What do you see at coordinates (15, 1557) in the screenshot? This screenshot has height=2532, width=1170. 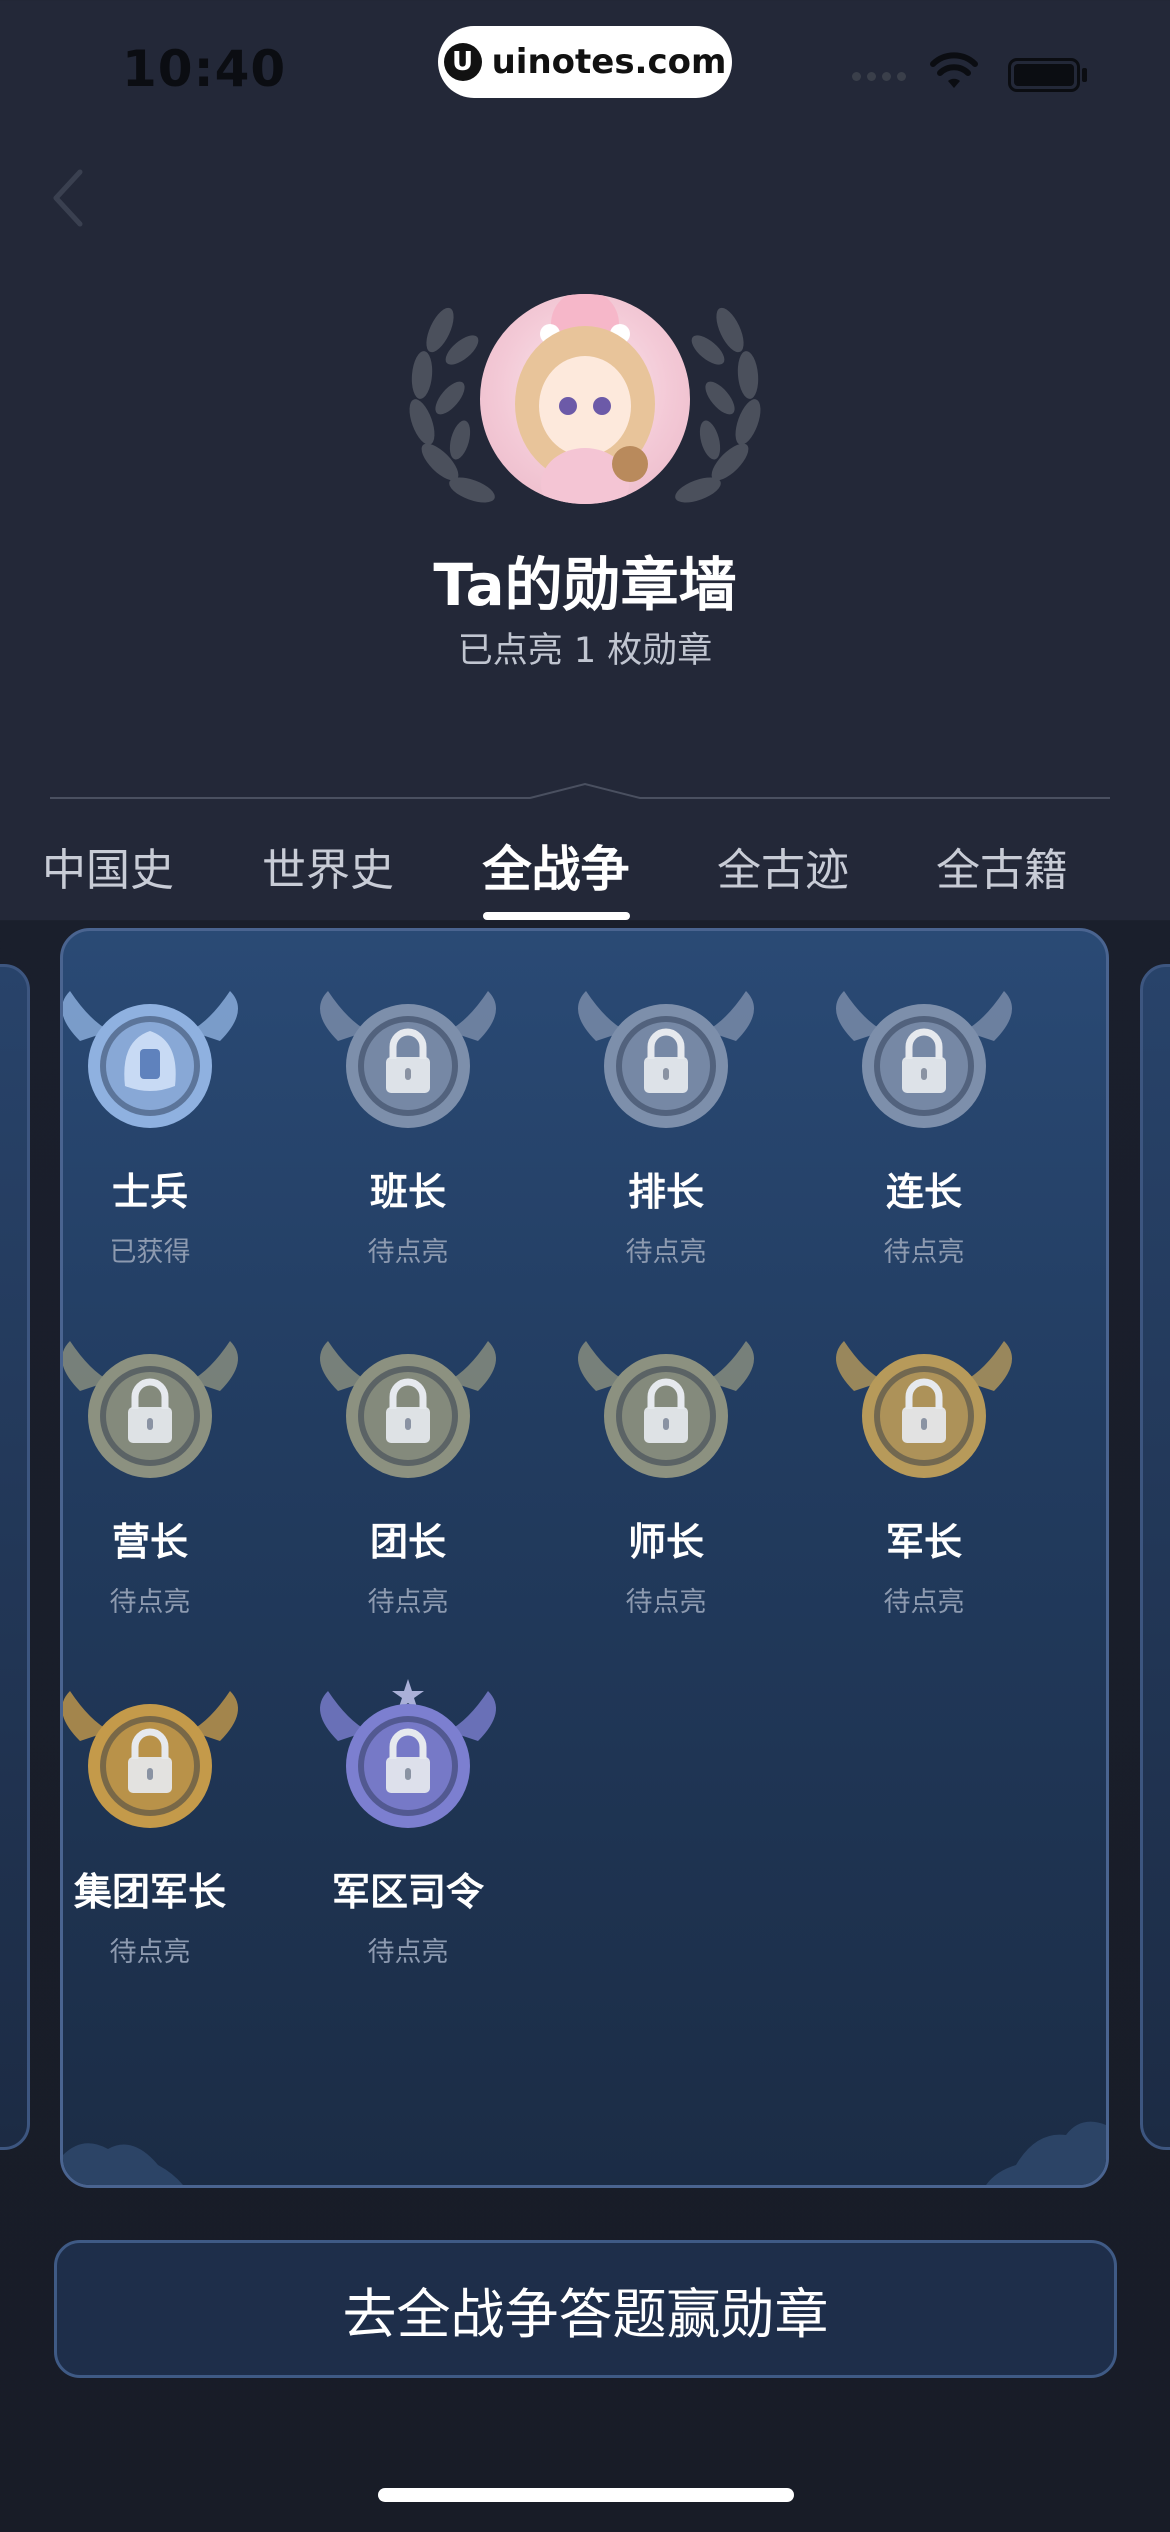 I see `prev-panel-edge` at bounding box center [15, 1557].